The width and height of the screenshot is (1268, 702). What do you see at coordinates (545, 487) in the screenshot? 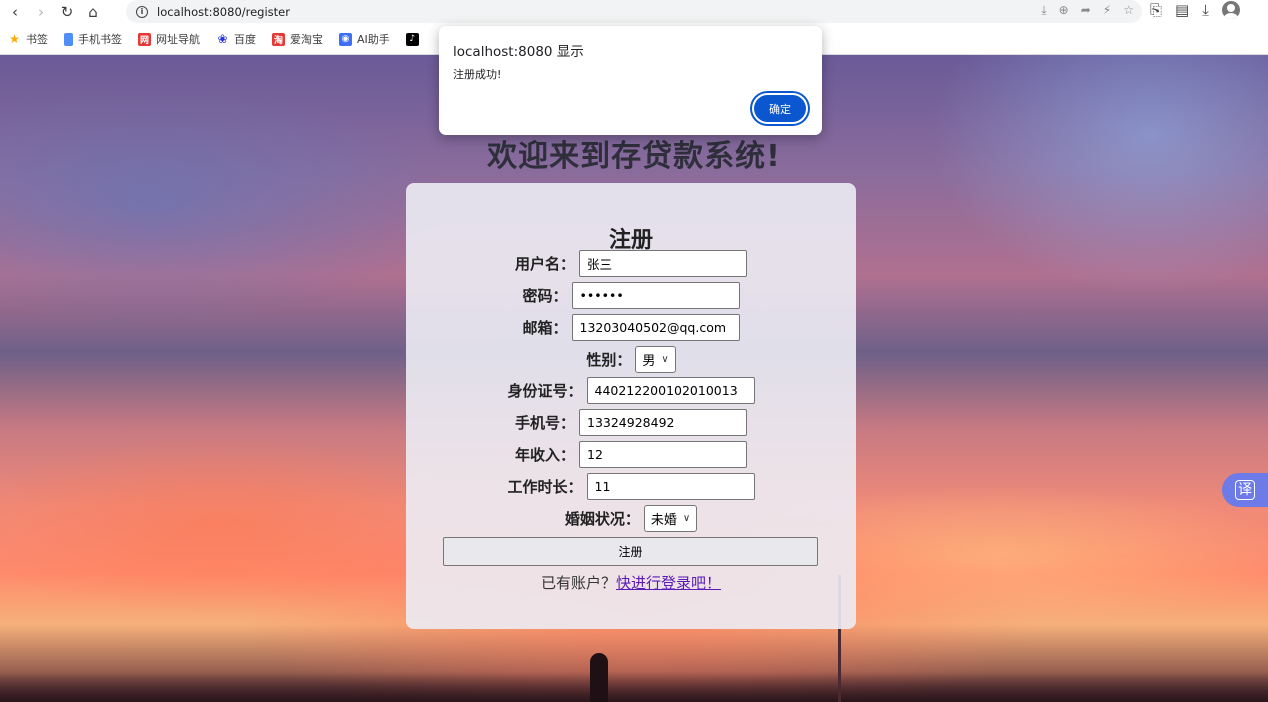
I see `work-label: 工作时长：` at bounding box center [545, 487].